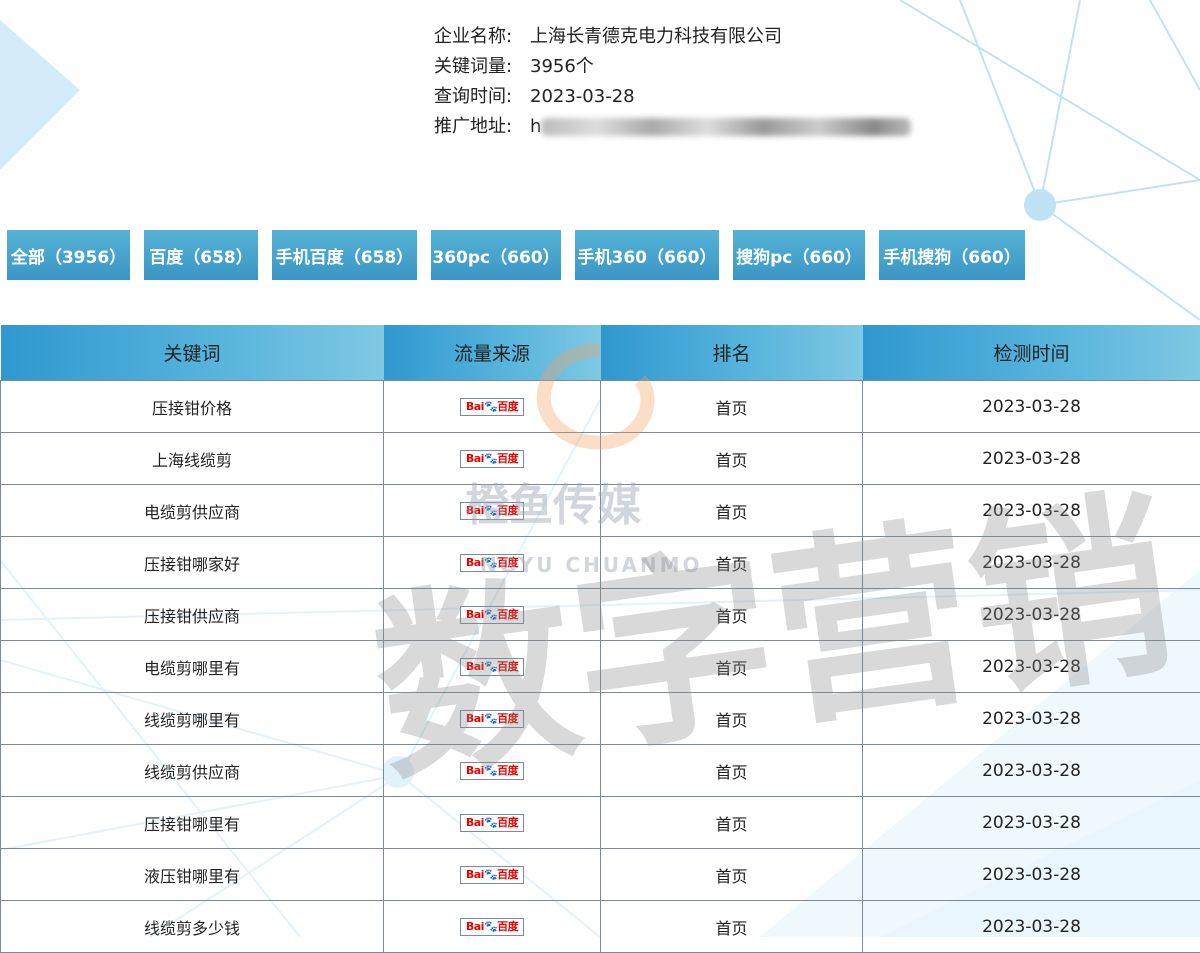  I want to click on keyword-cell: 压接钳供应商, so click(192, 615).